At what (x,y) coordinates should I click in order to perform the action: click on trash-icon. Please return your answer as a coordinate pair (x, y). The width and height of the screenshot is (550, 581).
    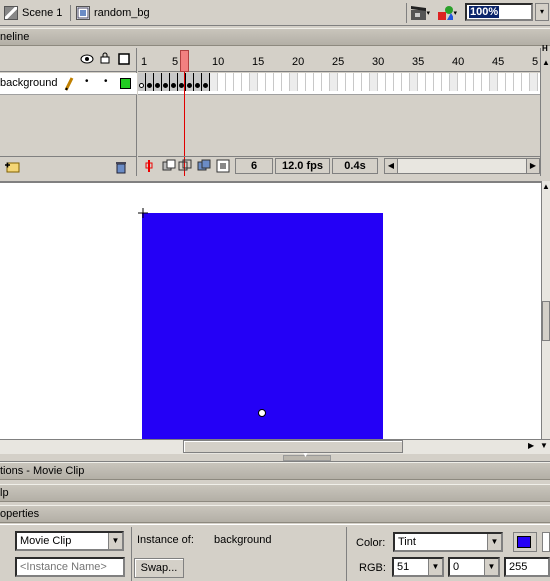
    Looking at the image, I should click on (121, 167).